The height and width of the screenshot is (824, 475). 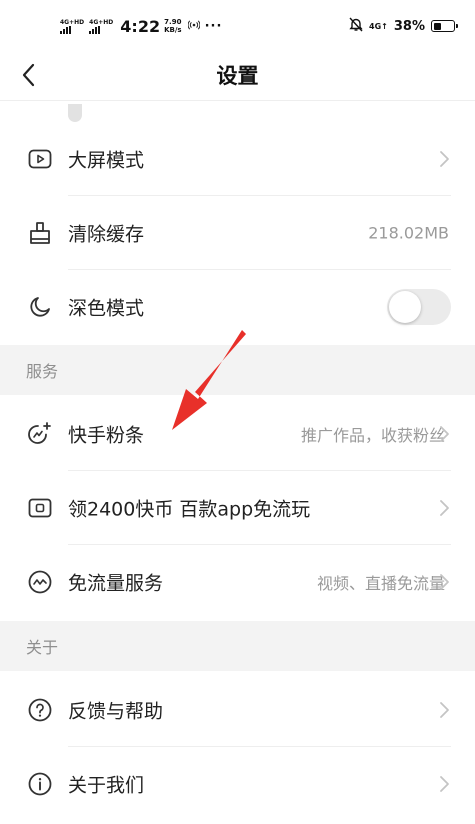 What do you see at coordinates (106, 308) in the screenshot?
I see `dark-mode-label: 深色模式` at bounding box center [106, 308].